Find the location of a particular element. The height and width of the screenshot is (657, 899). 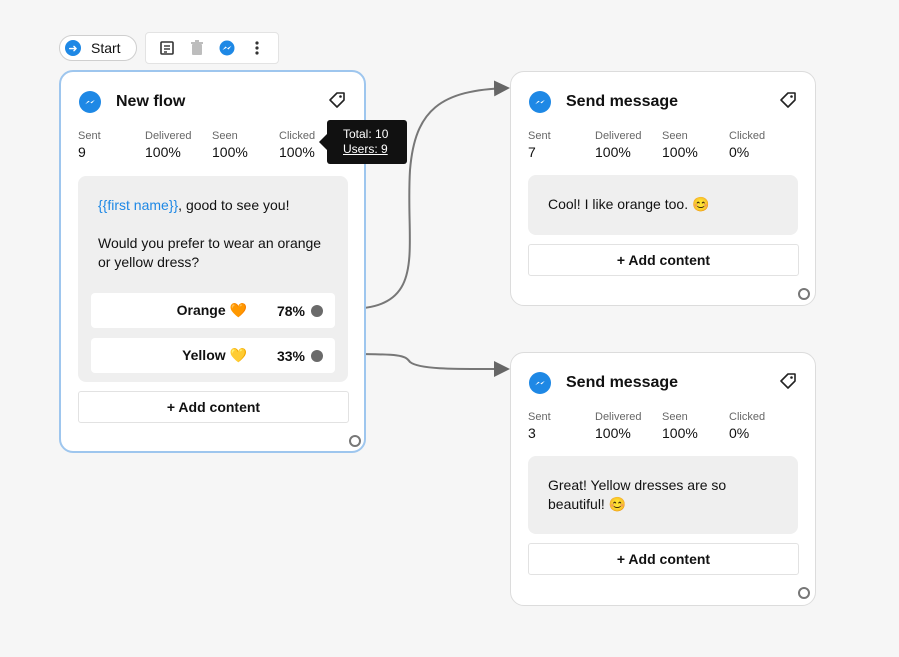

start-label: Start is located at coordinates (106, 48).